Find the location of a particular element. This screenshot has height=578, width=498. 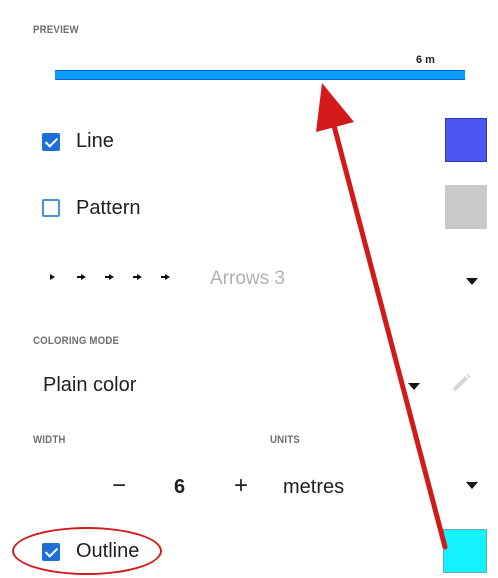

line-label: Line is located at coordinates (95, 141).